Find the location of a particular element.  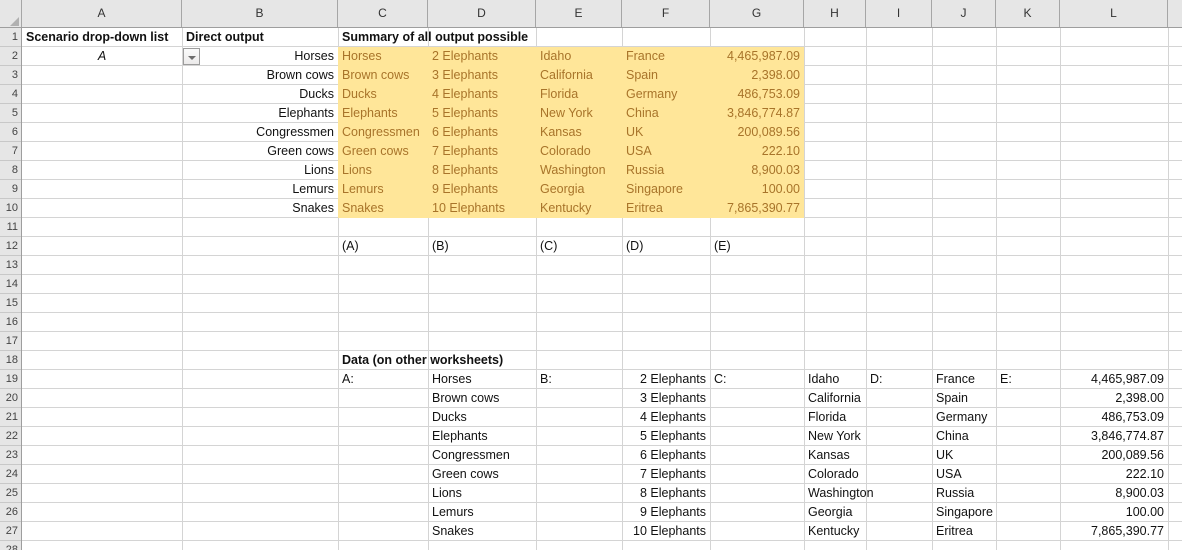

summary-elephants-cell: 5 Elephants is located at coordinates (482, 113).